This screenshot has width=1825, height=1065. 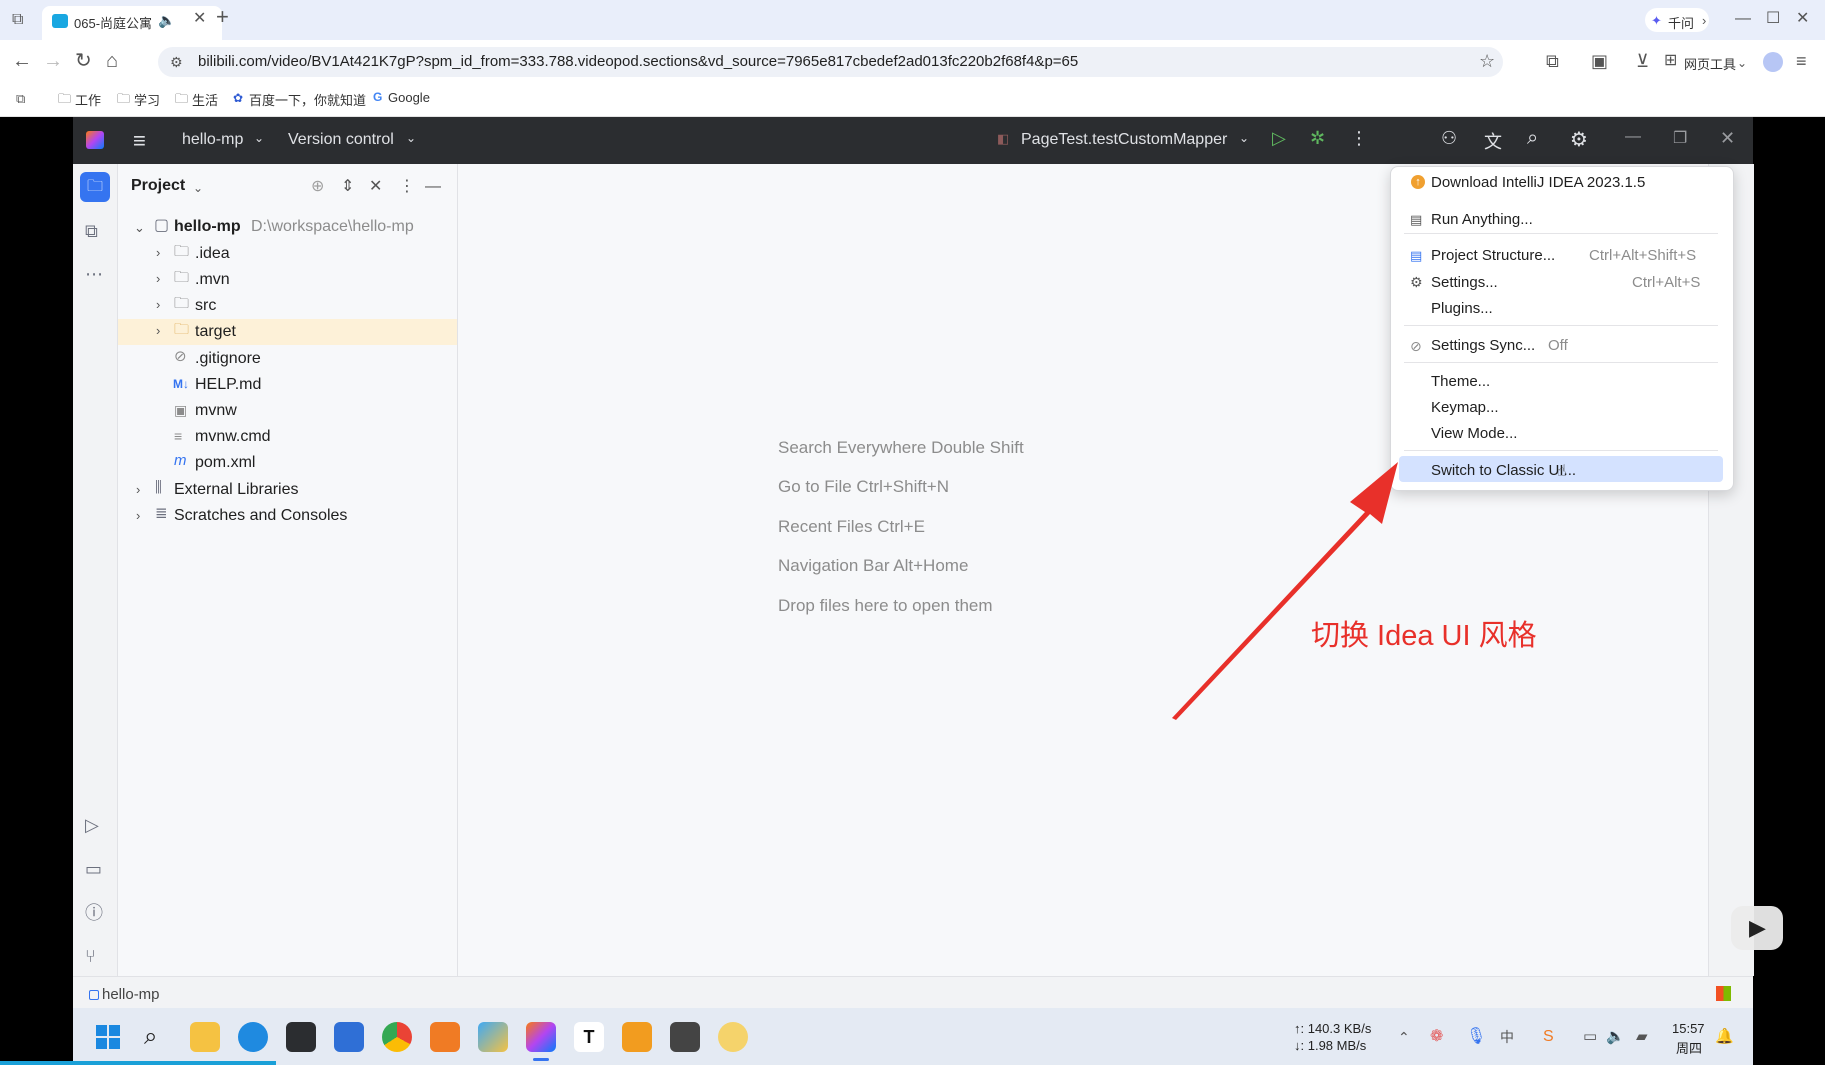 I want to click on bookmark-life: 生活, so click(x=205, y=99).